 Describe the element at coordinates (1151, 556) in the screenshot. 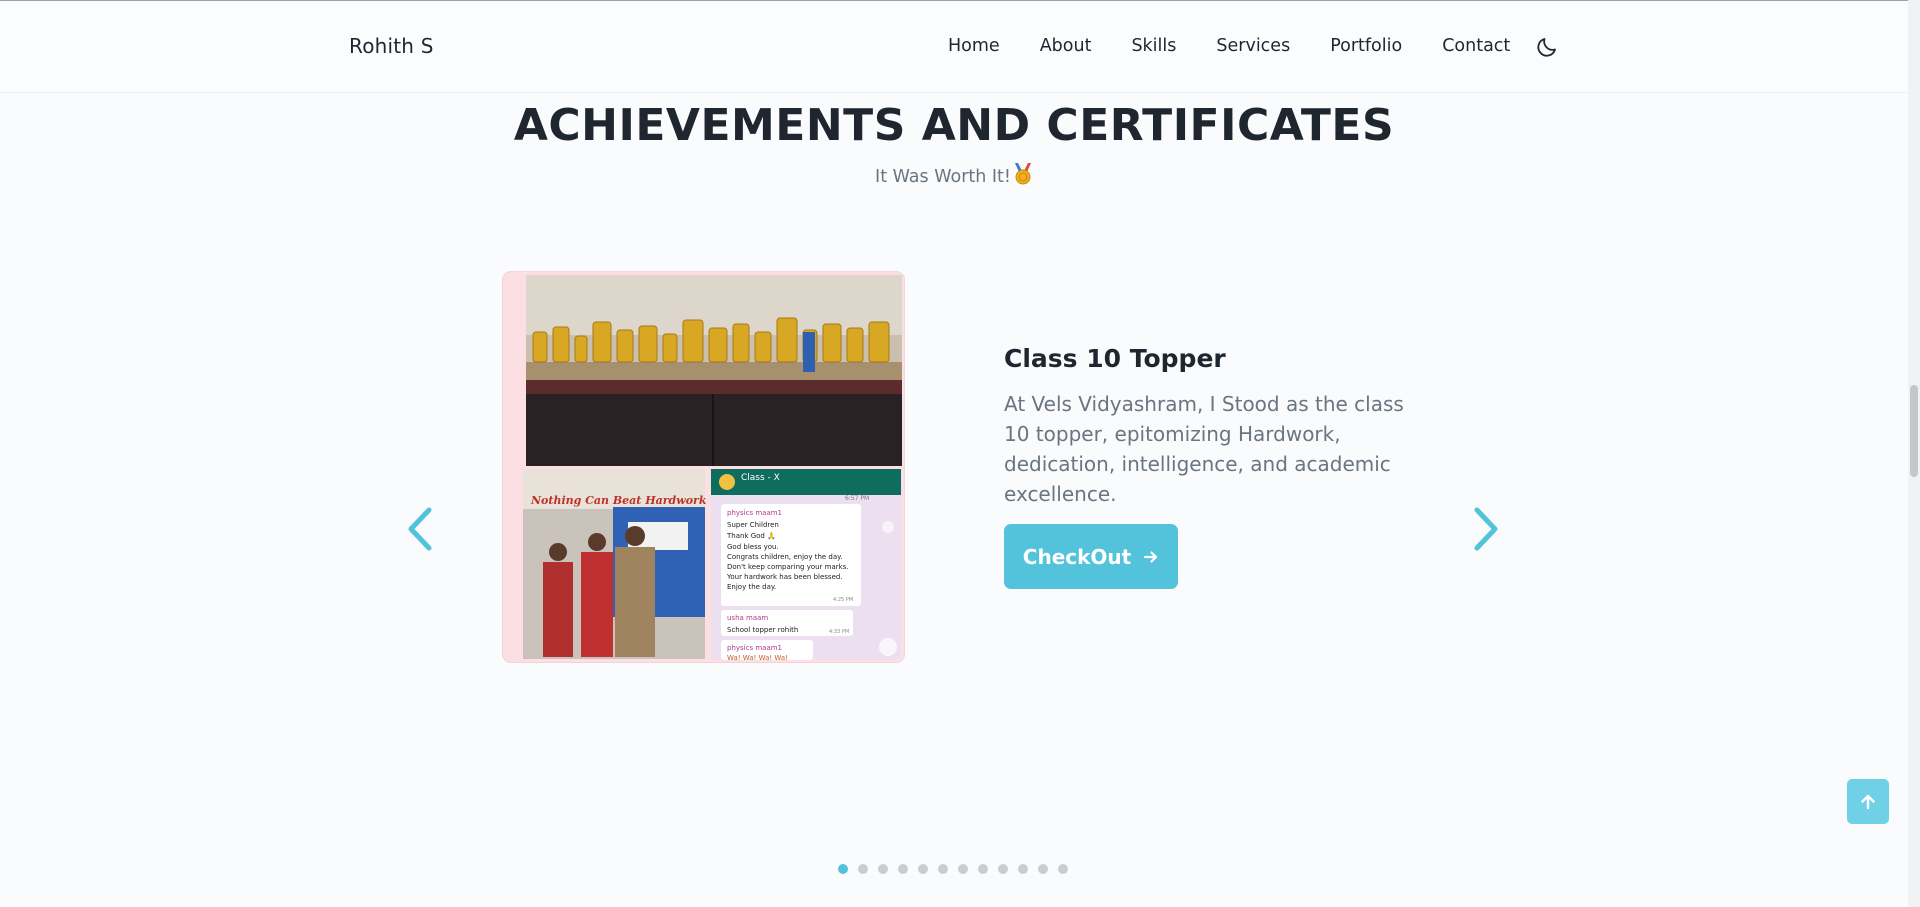

I see `arrow-right-icon` at that location.